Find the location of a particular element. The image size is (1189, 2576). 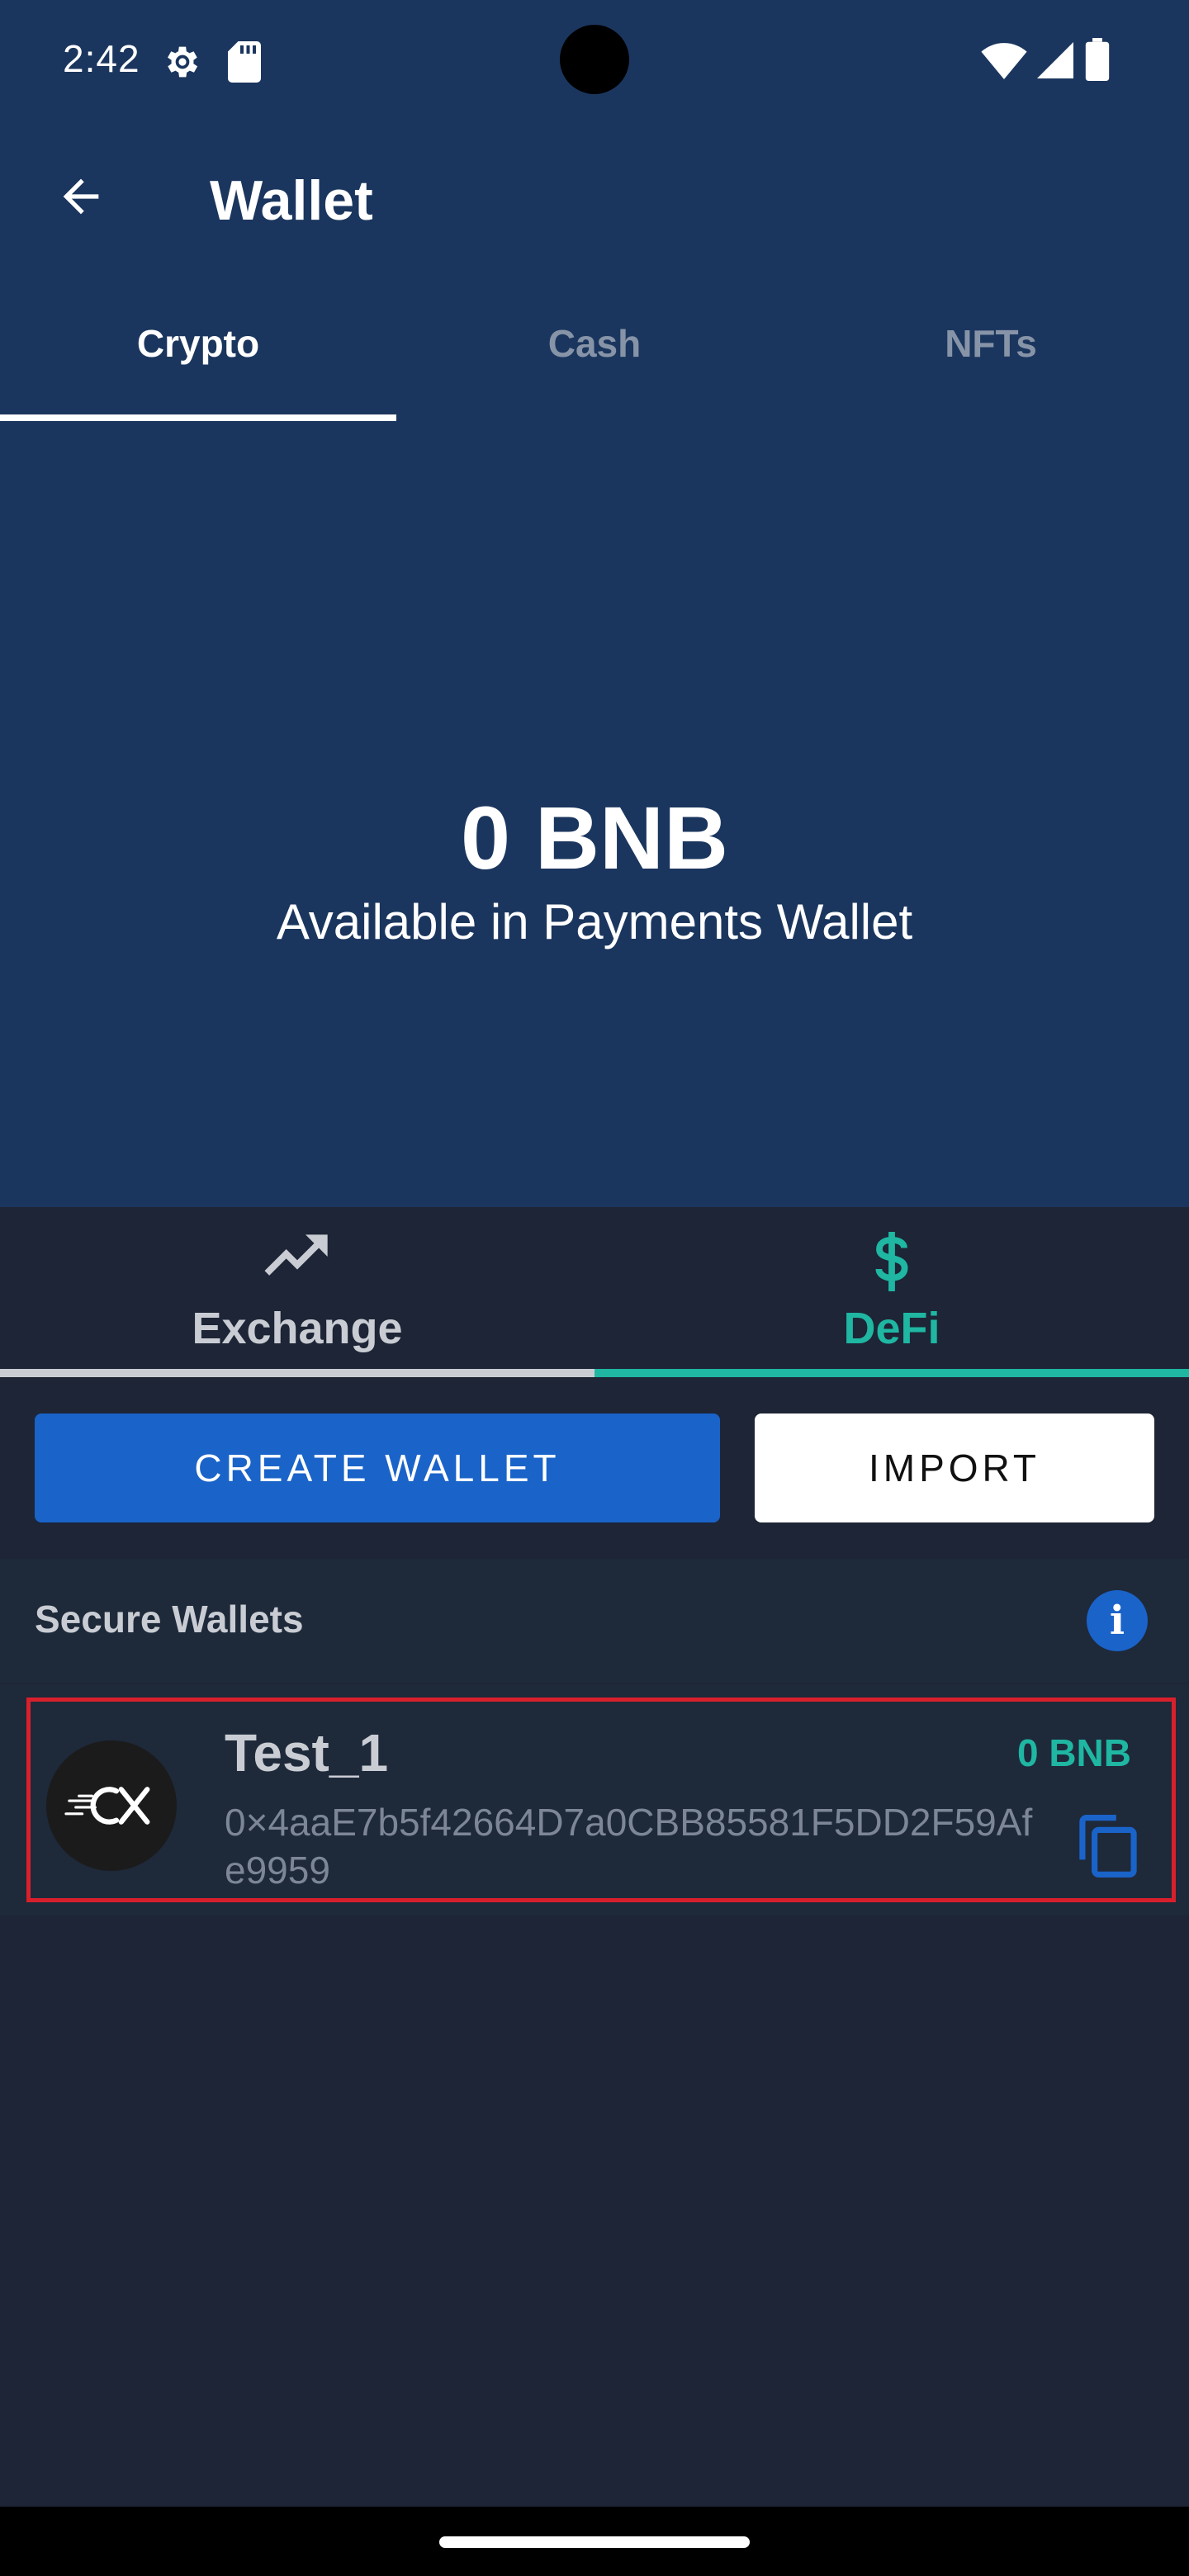

camera-cutout is located at coordinates (594, 59).